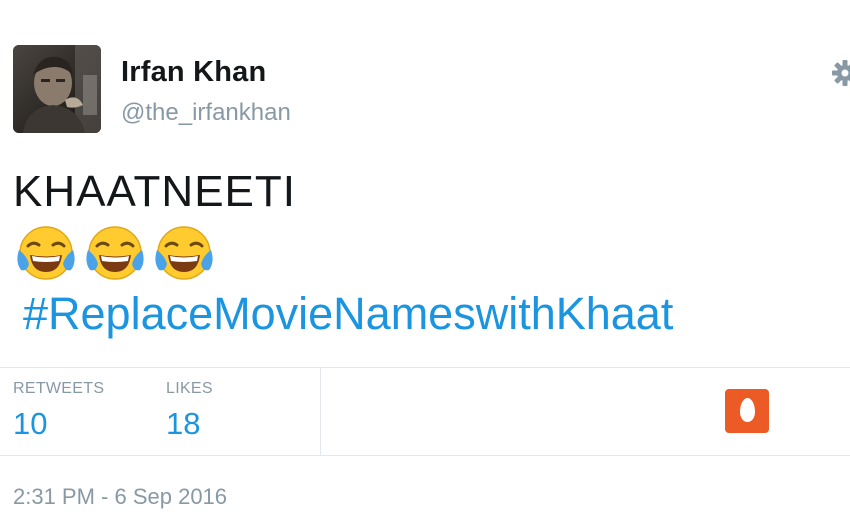 The width and height of the screenshot is (850, 528). What do you see at coordinates (320, 411) in the screenshot?
I see `stats-vertical-divider` at bounding box center [320, 411].